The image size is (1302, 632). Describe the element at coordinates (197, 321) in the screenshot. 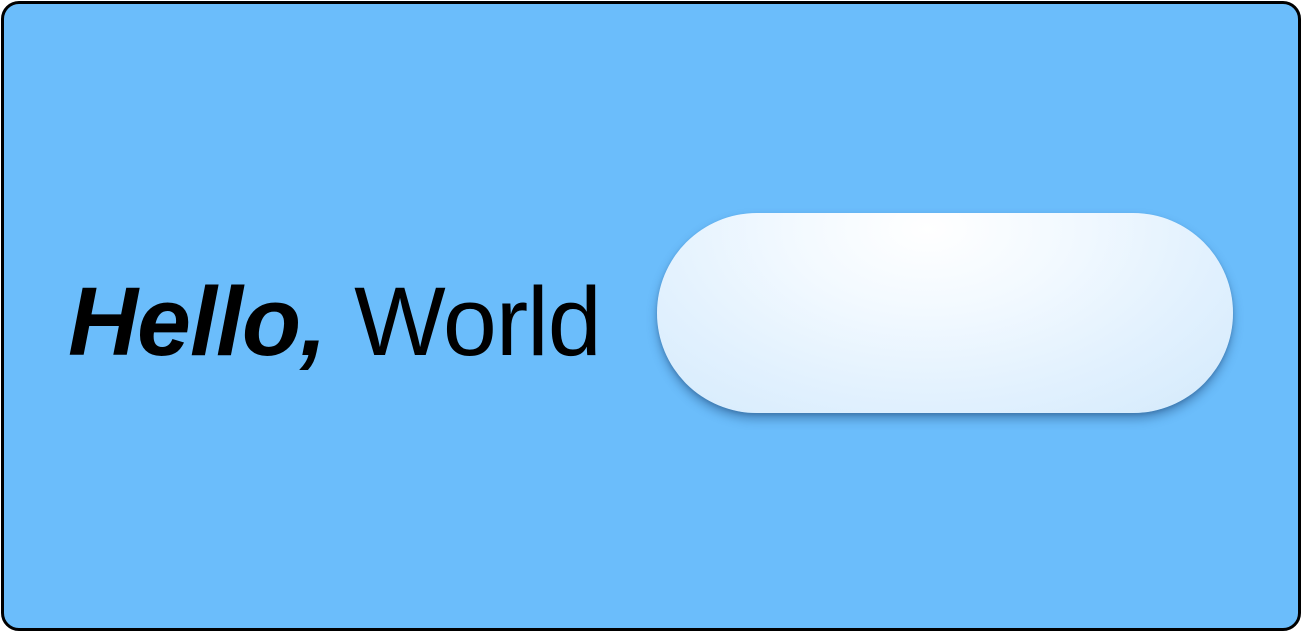

I see `greeting-hello-text: Hello,` at that location.